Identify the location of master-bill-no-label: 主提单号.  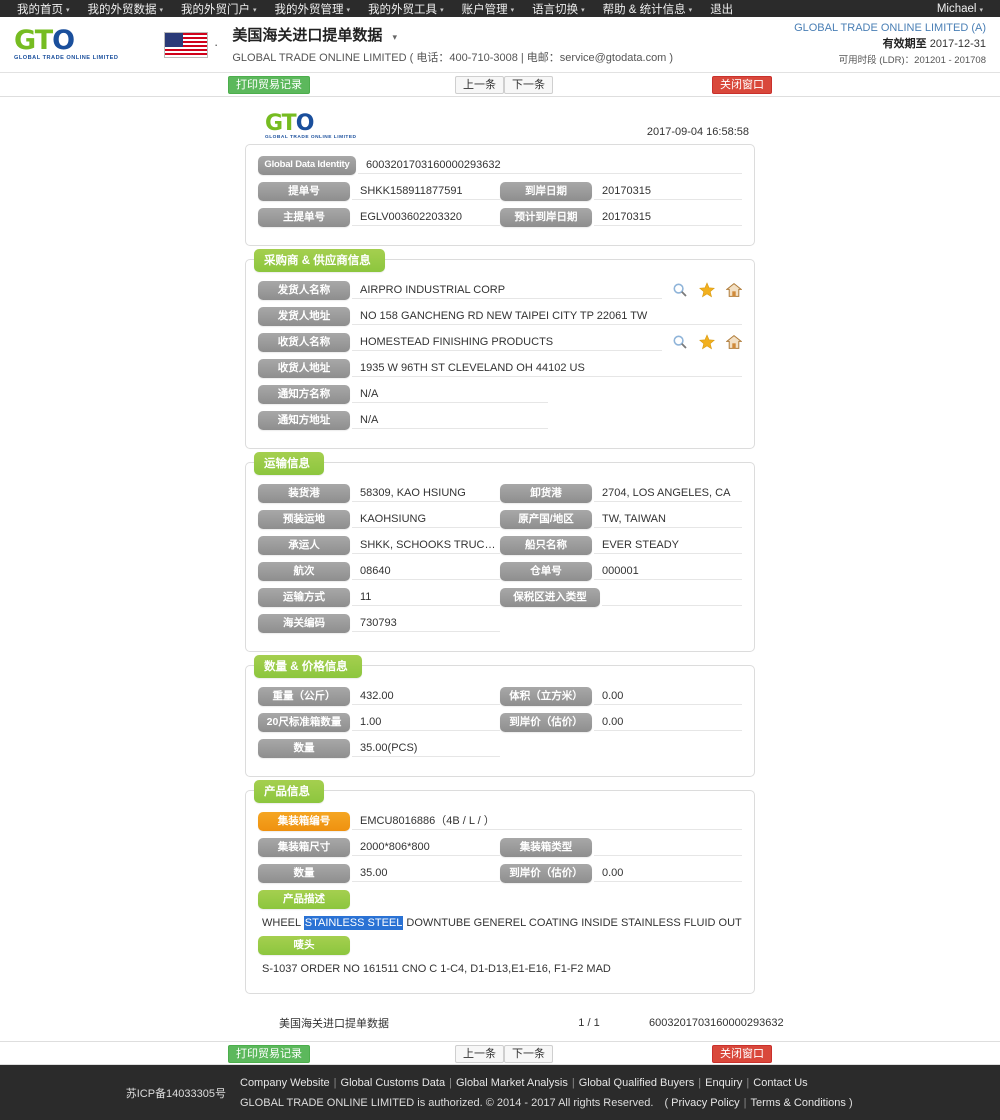
(304, 217).